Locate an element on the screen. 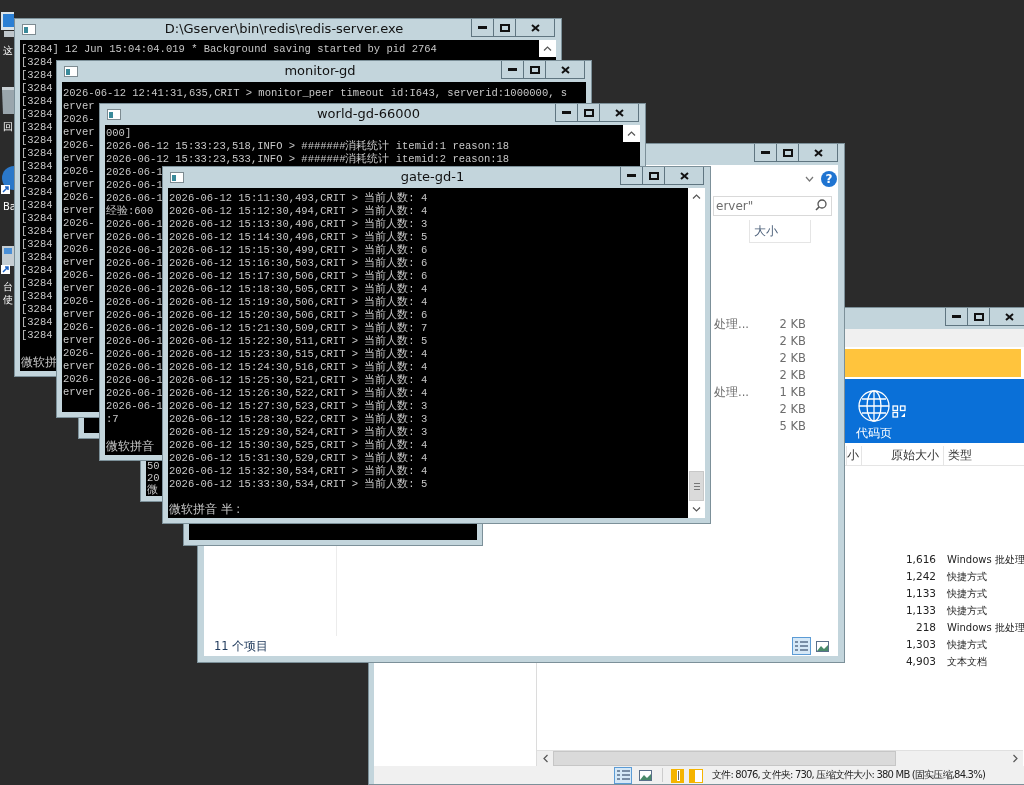 Image resolution: width=1024 pixels, height=785 pixels. folder-icon is located at coordinates (696, 775).